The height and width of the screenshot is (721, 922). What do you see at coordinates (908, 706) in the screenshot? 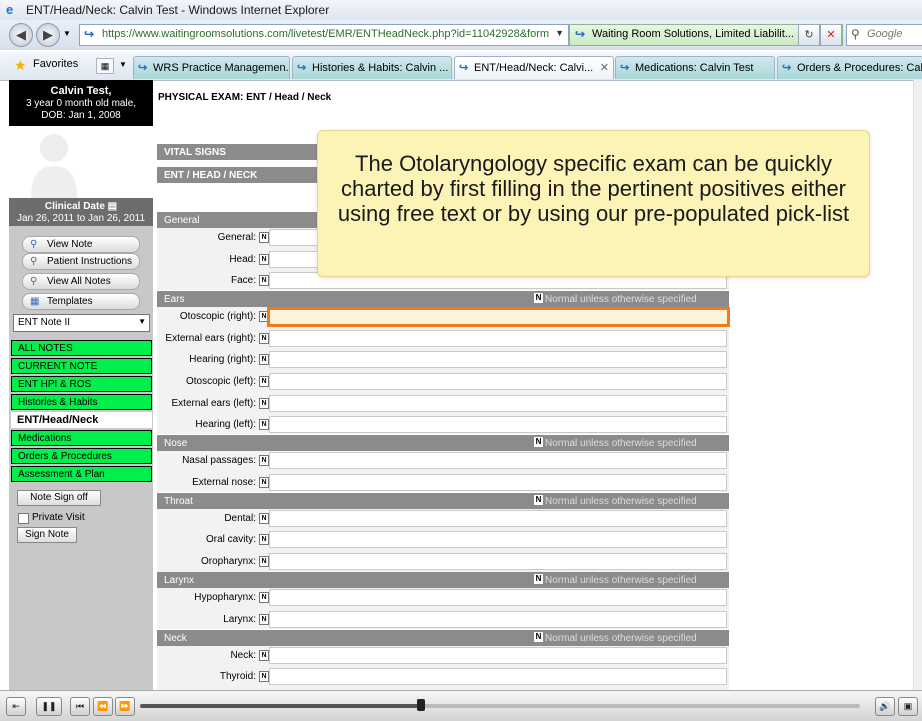
I see `fullscreen-icon: ▣` at bounding box center [908, 706].